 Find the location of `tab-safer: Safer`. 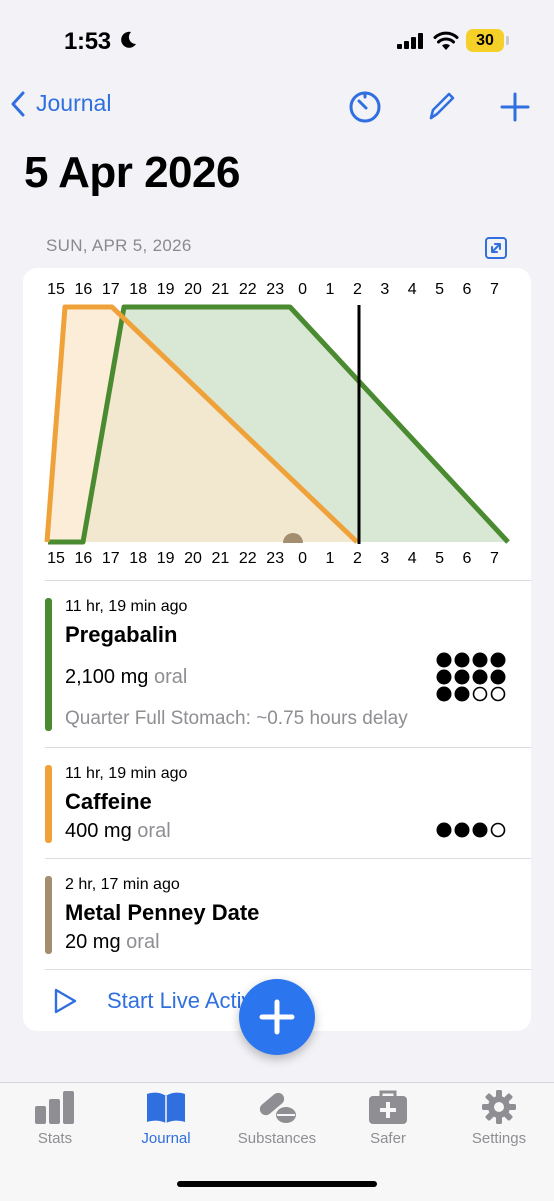

tab-safer: Safer is located at coordinates (388, 1118).